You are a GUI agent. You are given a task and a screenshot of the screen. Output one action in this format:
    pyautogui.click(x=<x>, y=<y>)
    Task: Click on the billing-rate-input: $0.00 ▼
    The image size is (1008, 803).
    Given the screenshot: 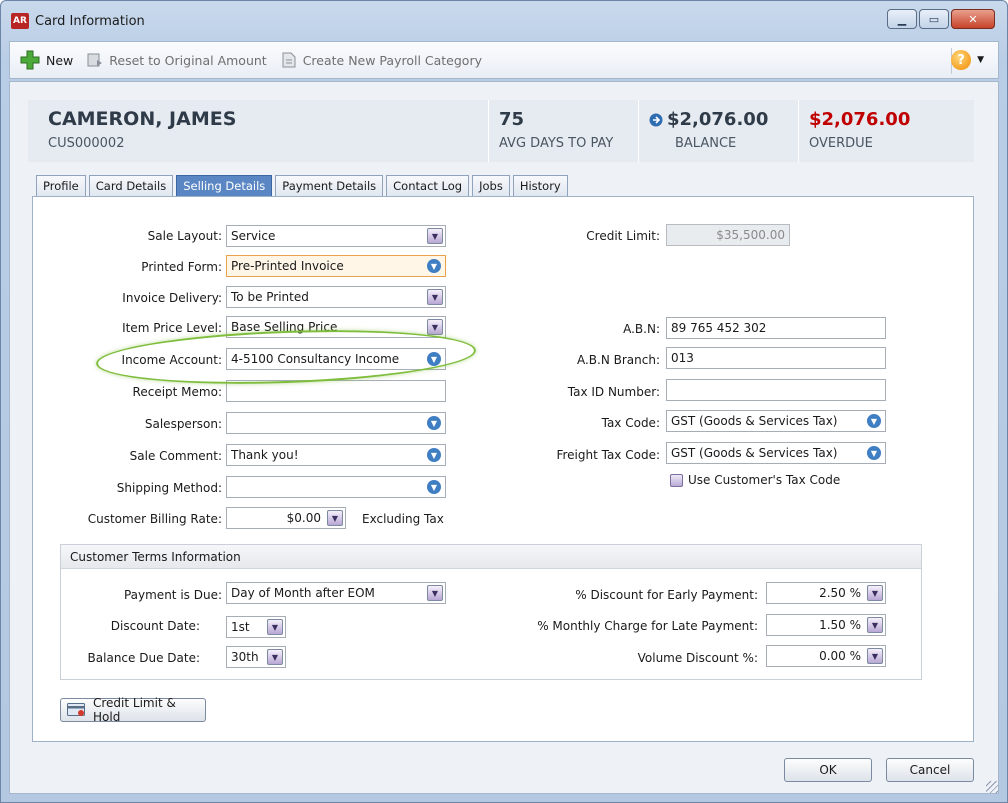 What is the action you would take?
    pyautogui.click(x=286, y=518)
    